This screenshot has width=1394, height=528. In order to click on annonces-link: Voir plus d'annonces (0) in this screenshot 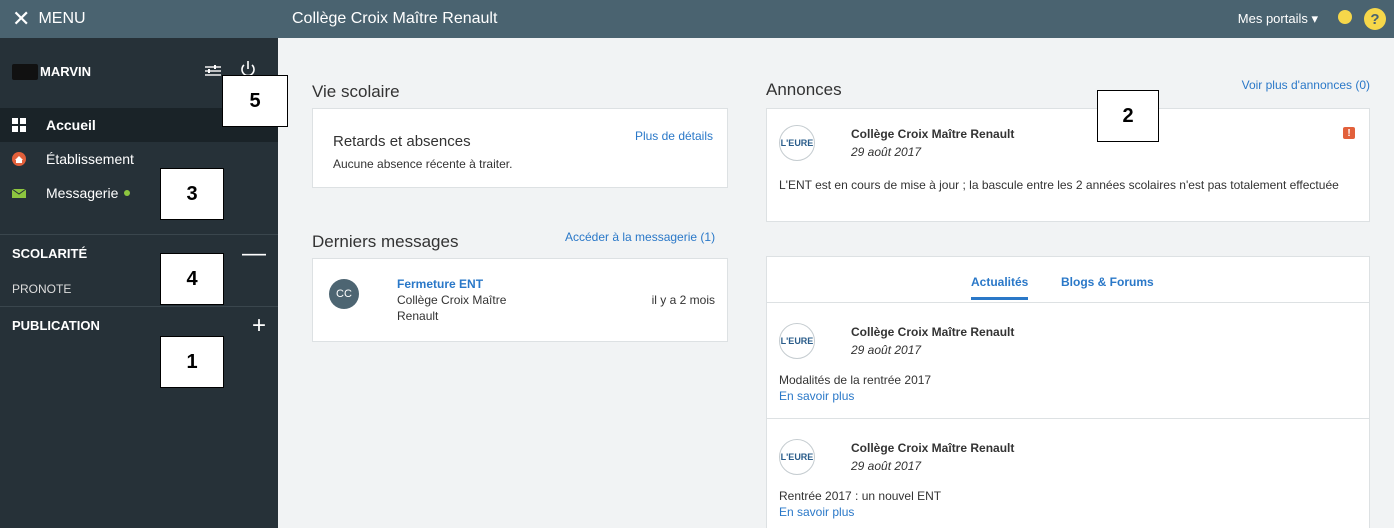, I will do `click(1306, 85)`.